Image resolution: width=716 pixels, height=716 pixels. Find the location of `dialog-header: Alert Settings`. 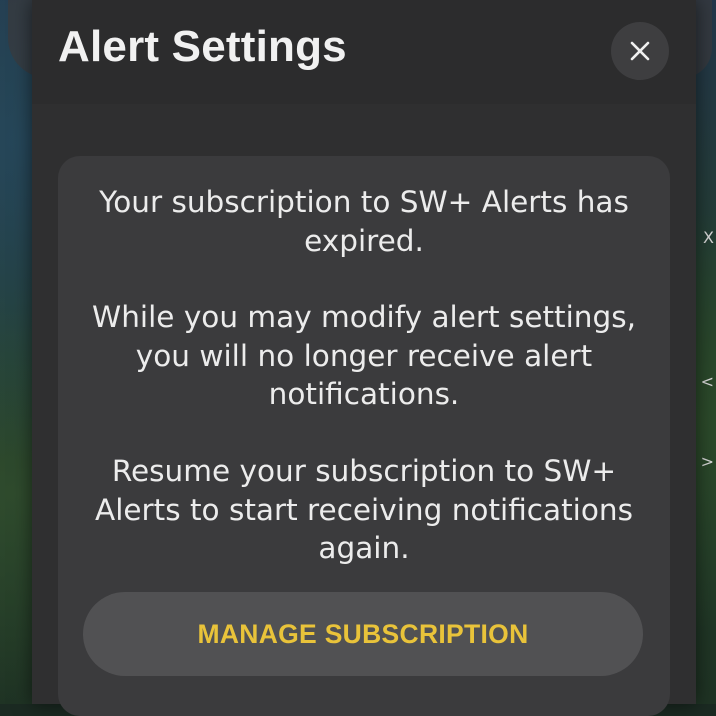

dialog-header: Alert Settings is located at coordinates (364, 52).